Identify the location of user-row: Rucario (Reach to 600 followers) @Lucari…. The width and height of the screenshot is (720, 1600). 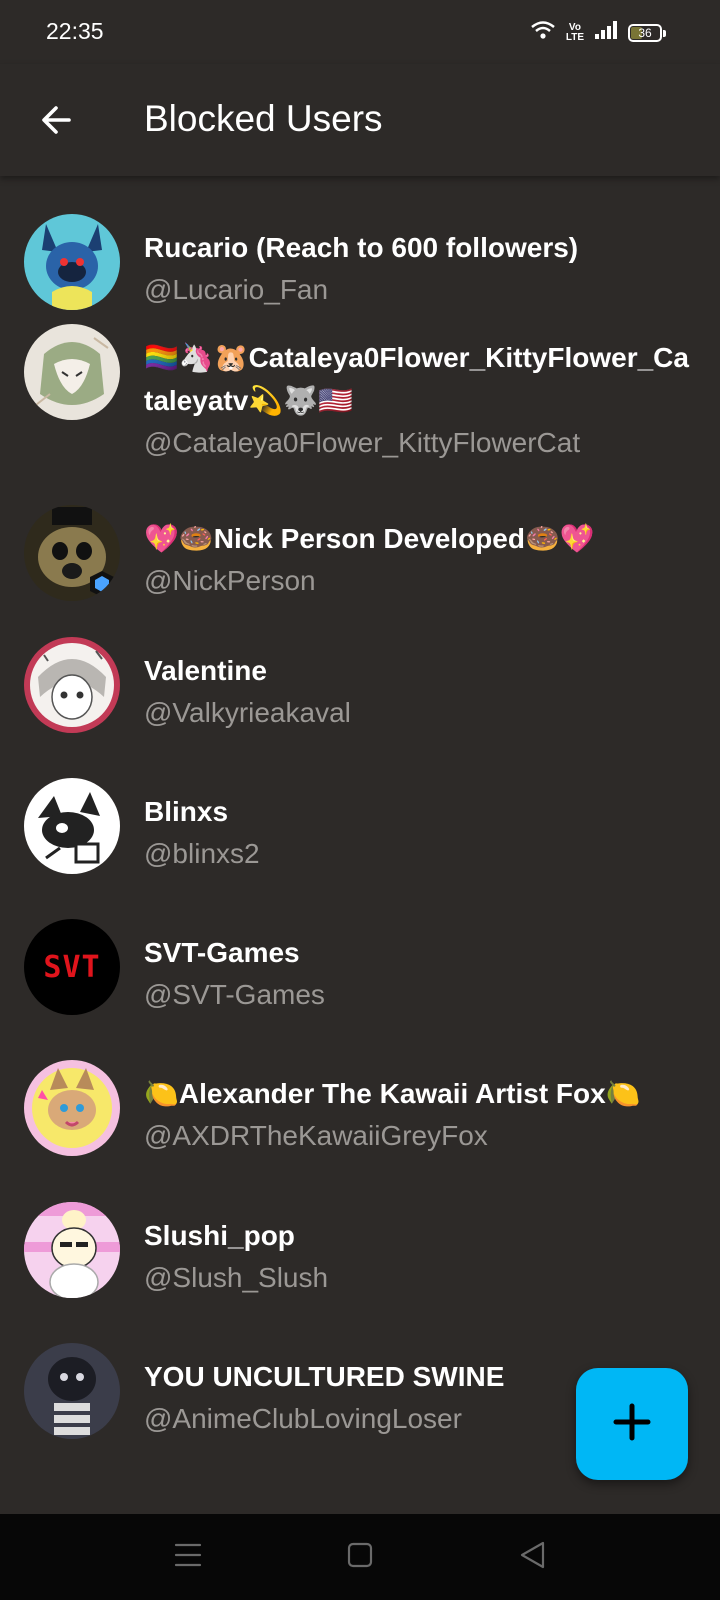
(360, 249).